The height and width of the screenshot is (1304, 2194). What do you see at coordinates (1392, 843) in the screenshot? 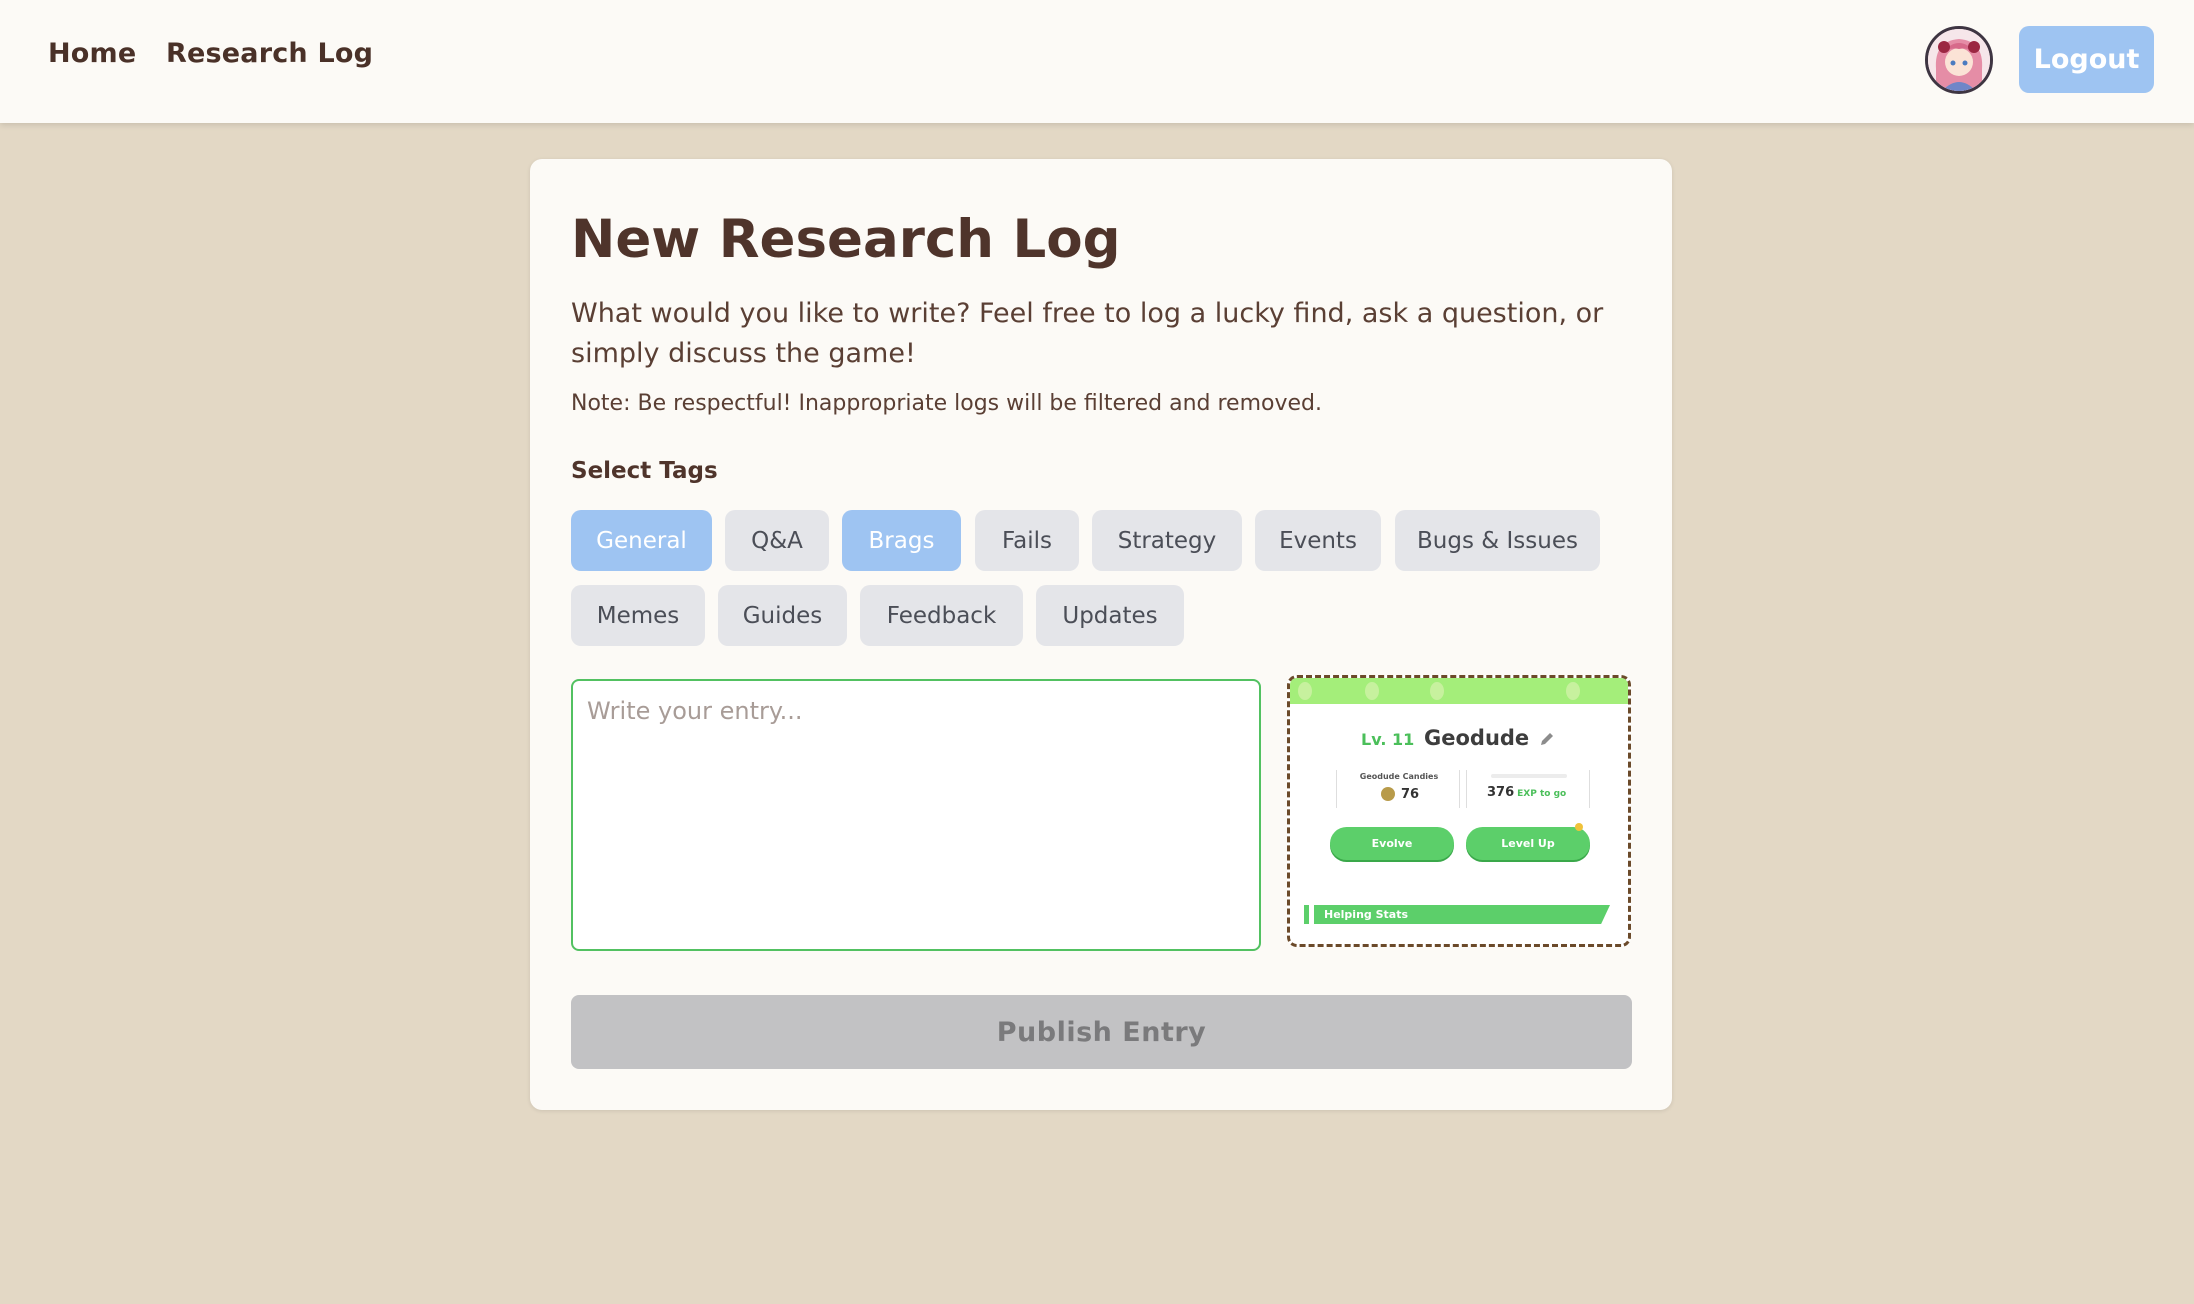
I see `preview-evolve-button: Evolve` at bounding box center [1392, 843].